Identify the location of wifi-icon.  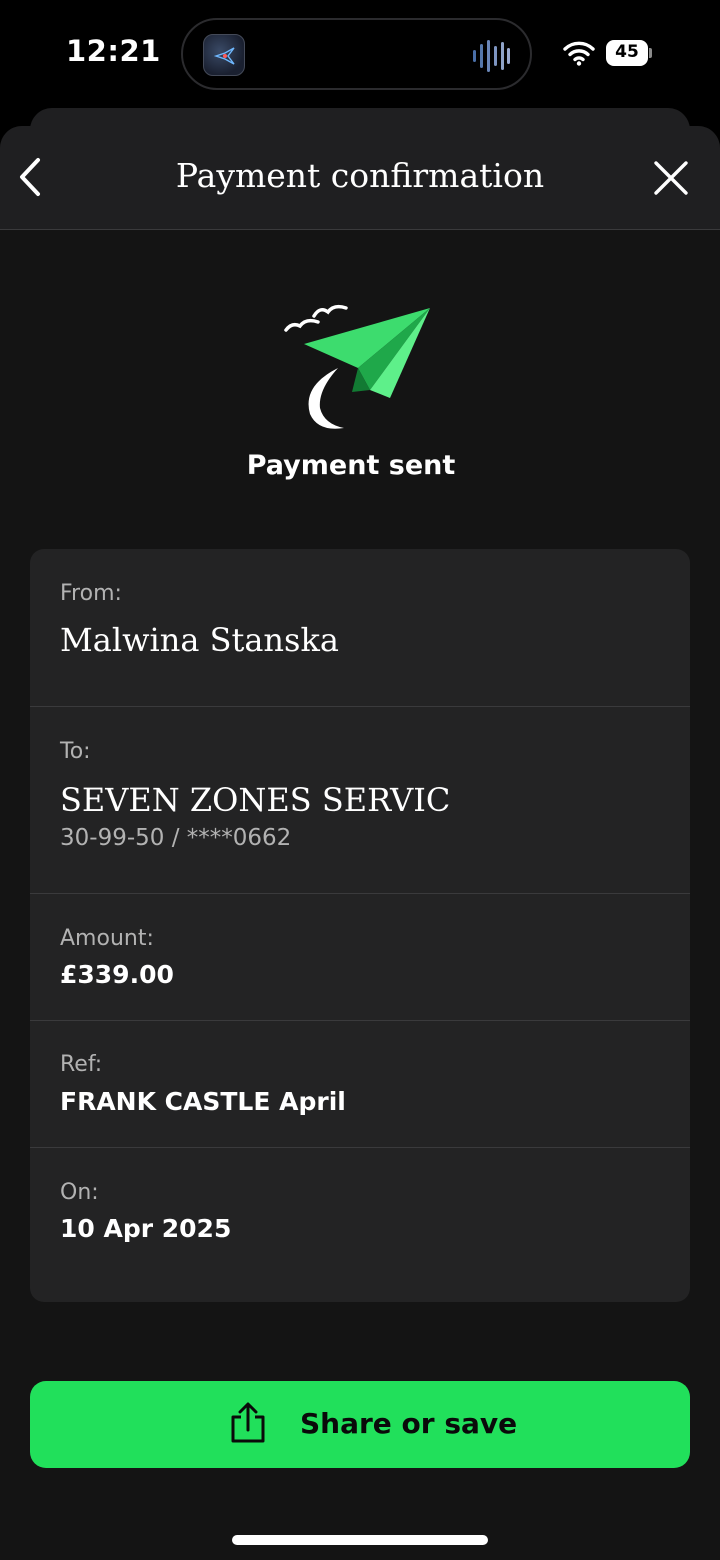
(579, 53).